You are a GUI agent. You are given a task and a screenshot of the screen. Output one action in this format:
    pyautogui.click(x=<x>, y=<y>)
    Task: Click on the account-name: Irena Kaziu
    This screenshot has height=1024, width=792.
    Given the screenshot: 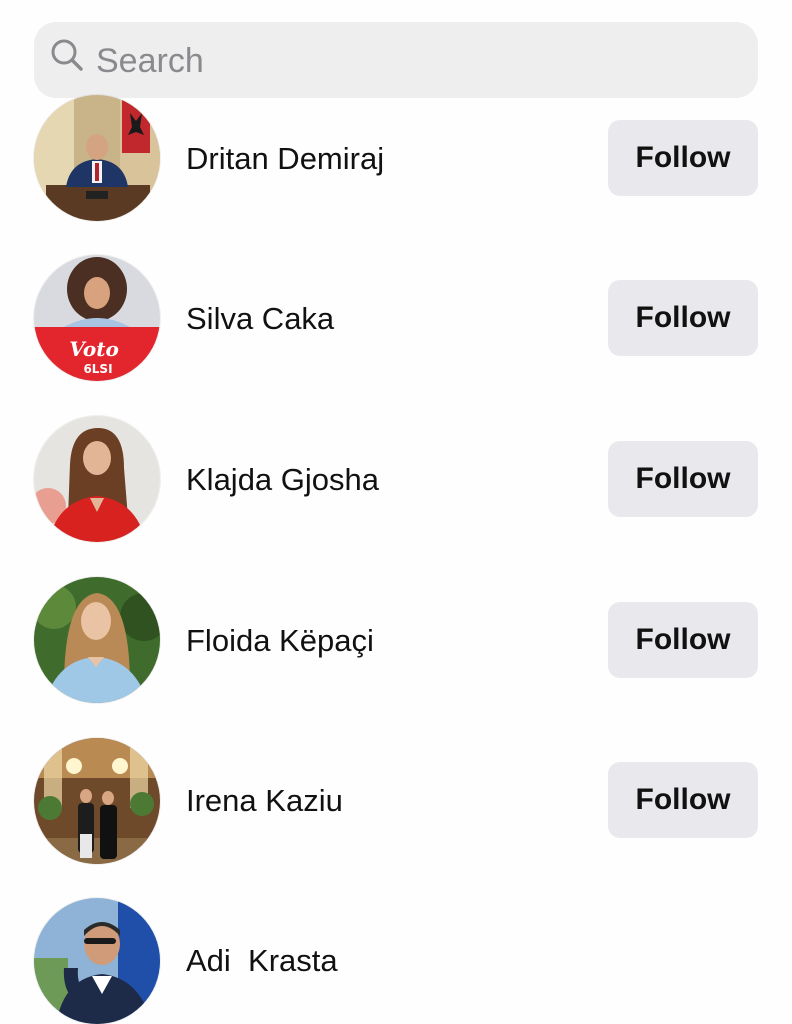 What is the action you would take?
    pyautogui.click(x=264, y=800)
    